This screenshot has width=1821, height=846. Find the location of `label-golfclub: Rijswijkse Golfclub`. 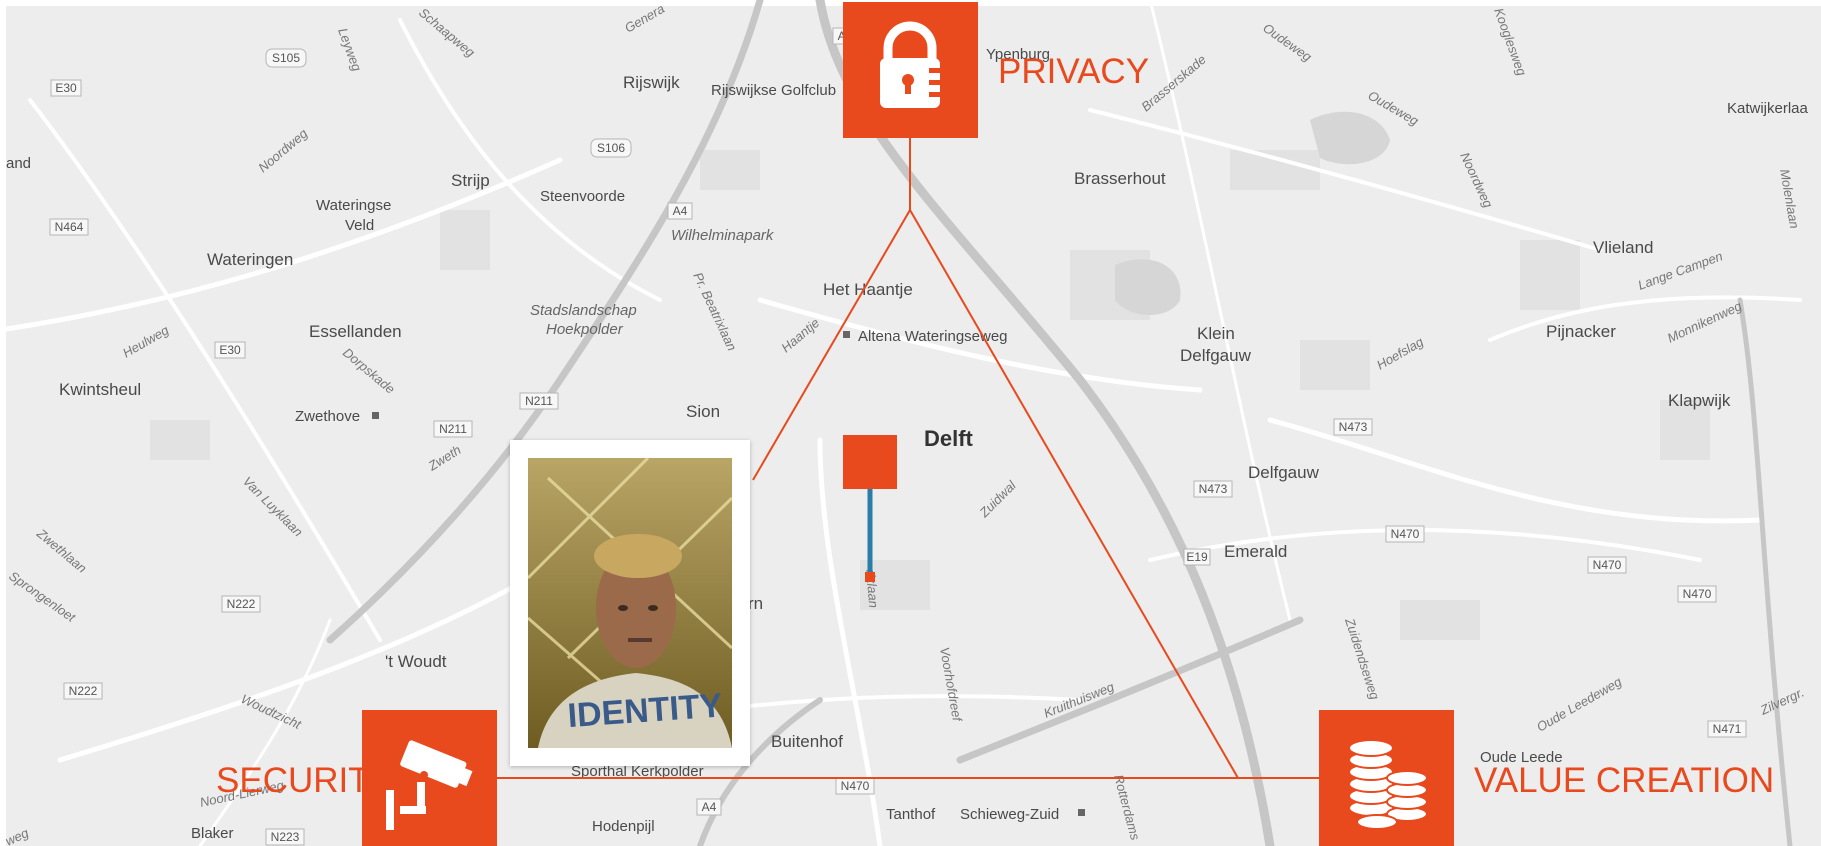

label-golfclub: Rijswijkse Golfclub is located at coordinates (773, 90).